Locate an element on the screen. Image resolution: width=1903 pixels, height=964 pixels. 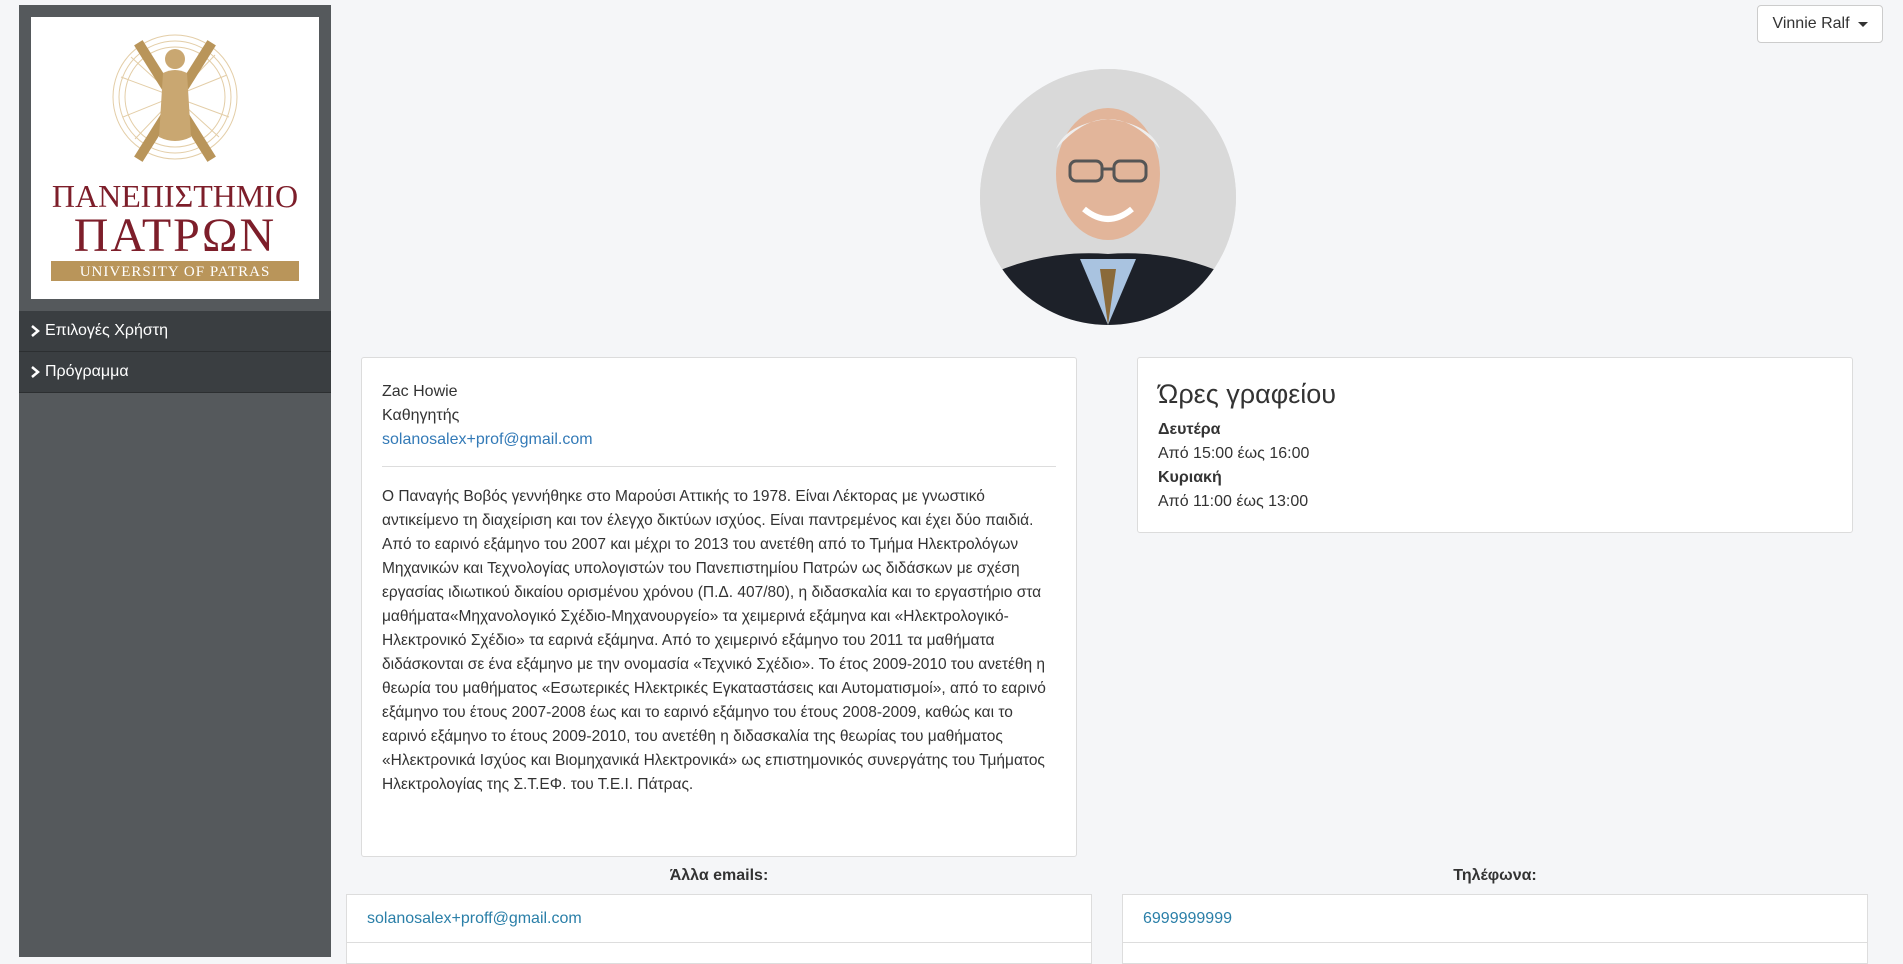
user-dropdown-button: Vinnie Ralf is located at coordinates (1820, 24).